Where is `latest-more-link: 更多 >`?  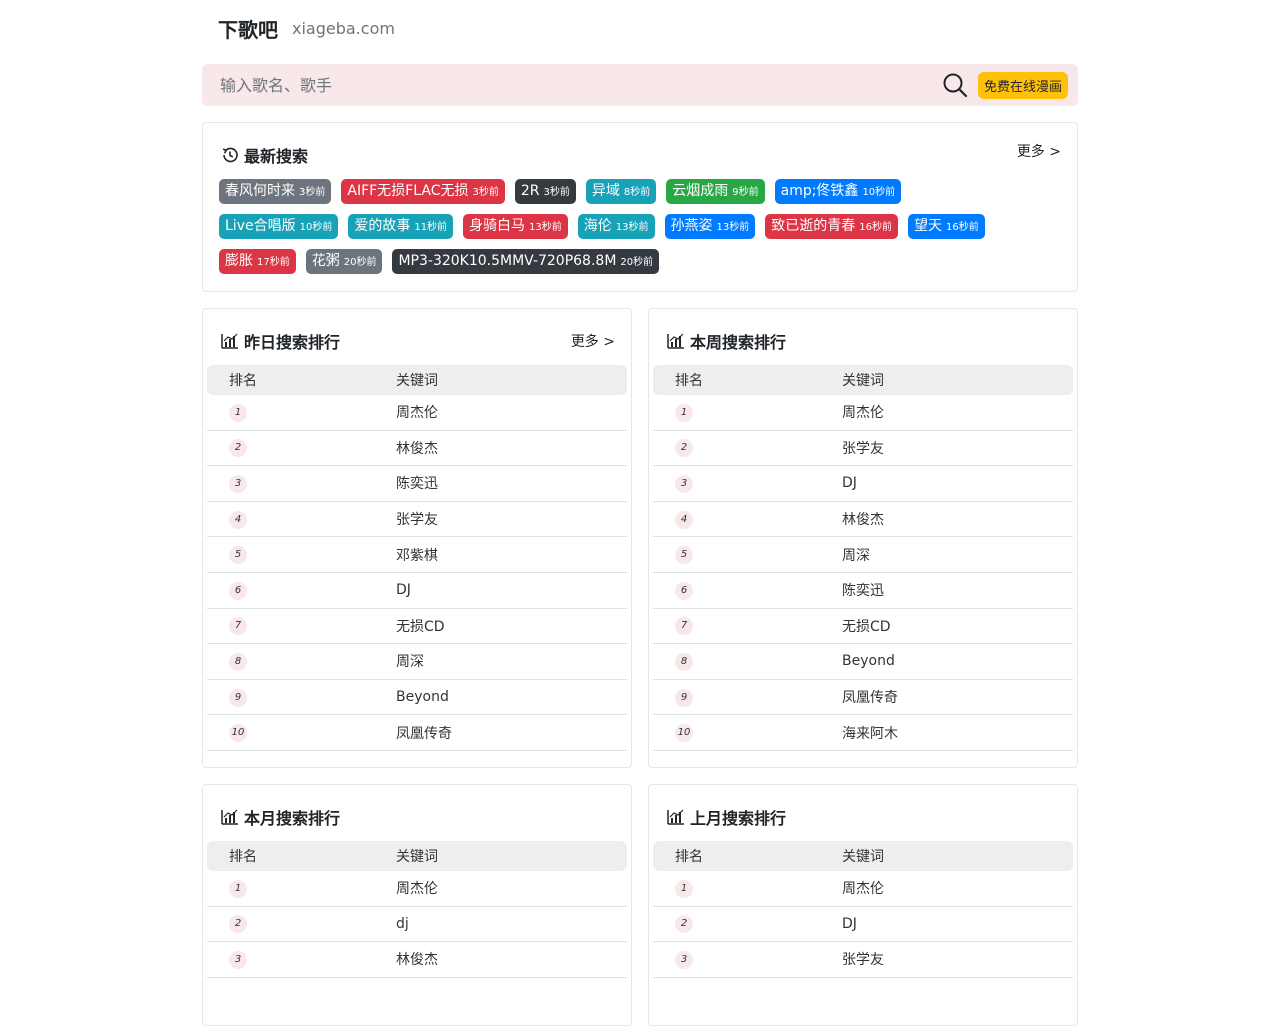
latest-more-link: 更多 > is located at coordinates (1039, 151).